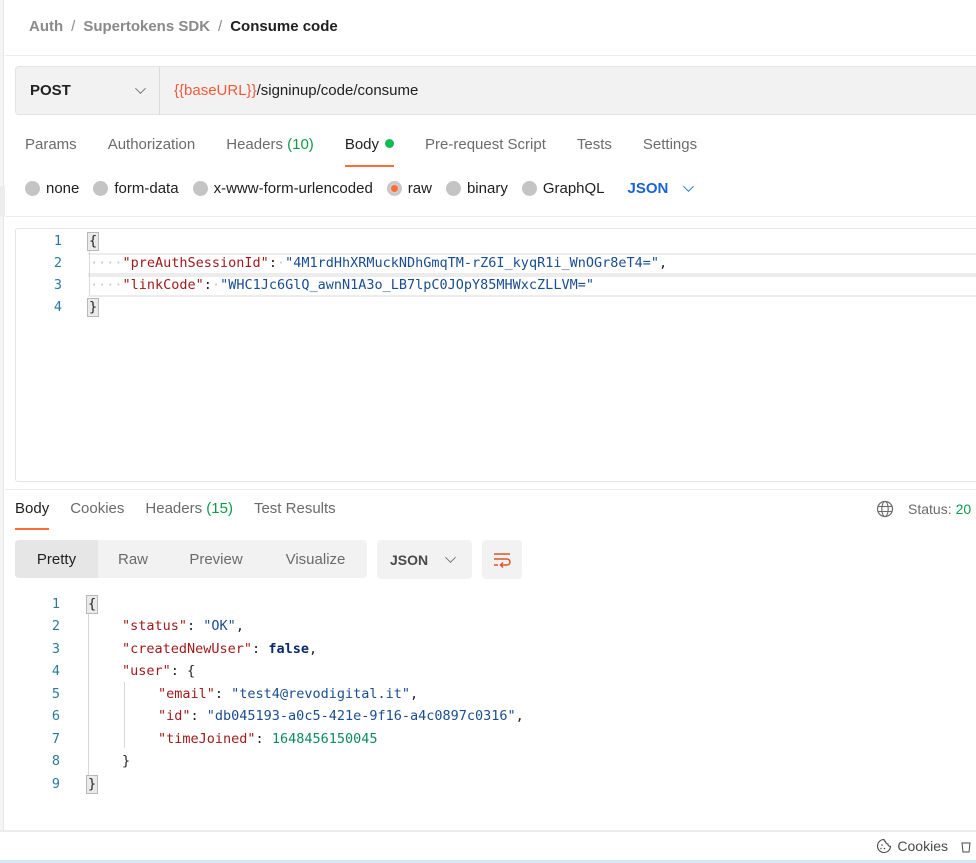 Image resolution: width=976 pixels, height=863 pixels. I want to click on radio-graphql: GraphQL, so click(563, 188).